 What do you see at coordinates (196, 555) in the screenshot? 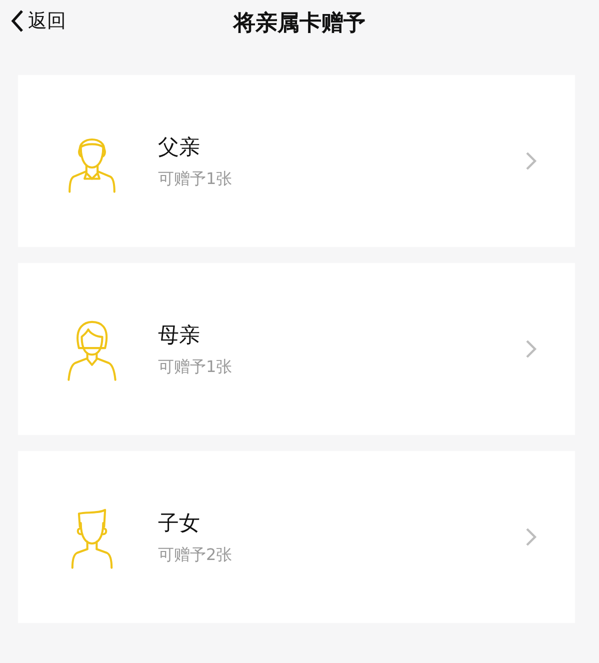
I see `card-quota: 可赠予2张` at bounding box center [196, 555].